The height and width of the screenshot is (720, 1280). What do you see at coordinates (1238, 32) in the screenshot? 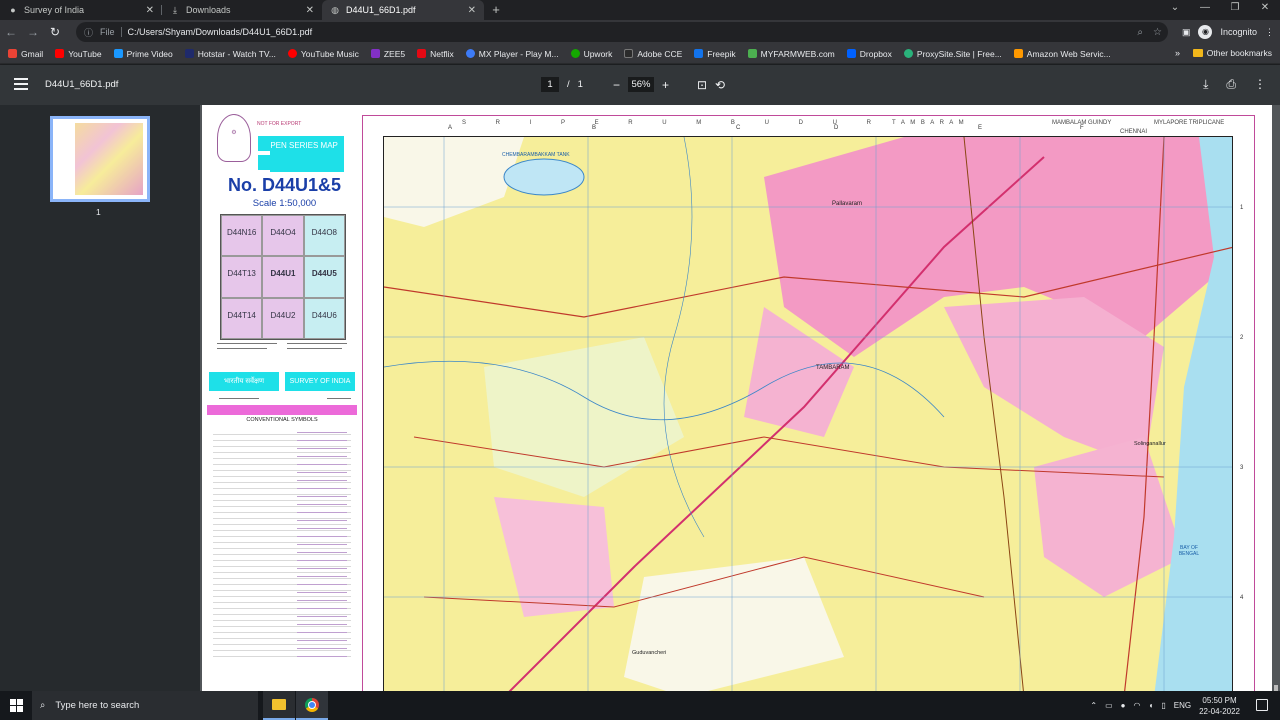
I see `profile-label: Incognito` at bounding box center [1238, 32].